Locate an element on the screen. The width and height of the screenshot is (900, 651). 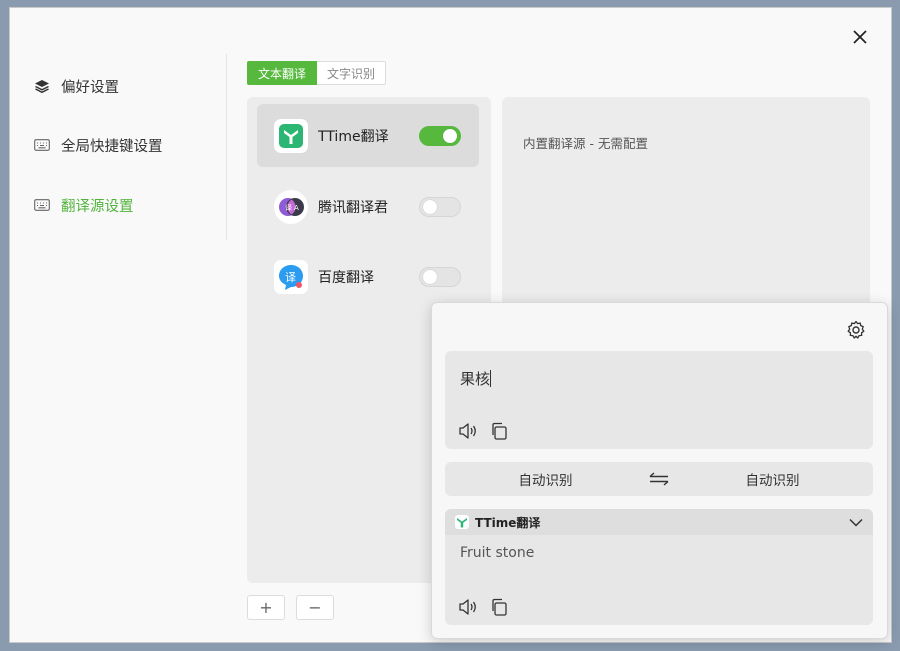
result-provider-name: TTime翻译 is located at coordinates (508, 522).